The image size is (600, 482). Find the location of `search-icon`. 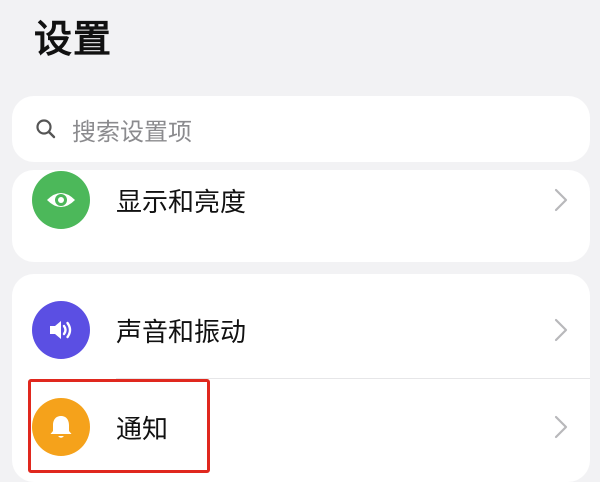

search-icon is located at coordinates (46, 129).